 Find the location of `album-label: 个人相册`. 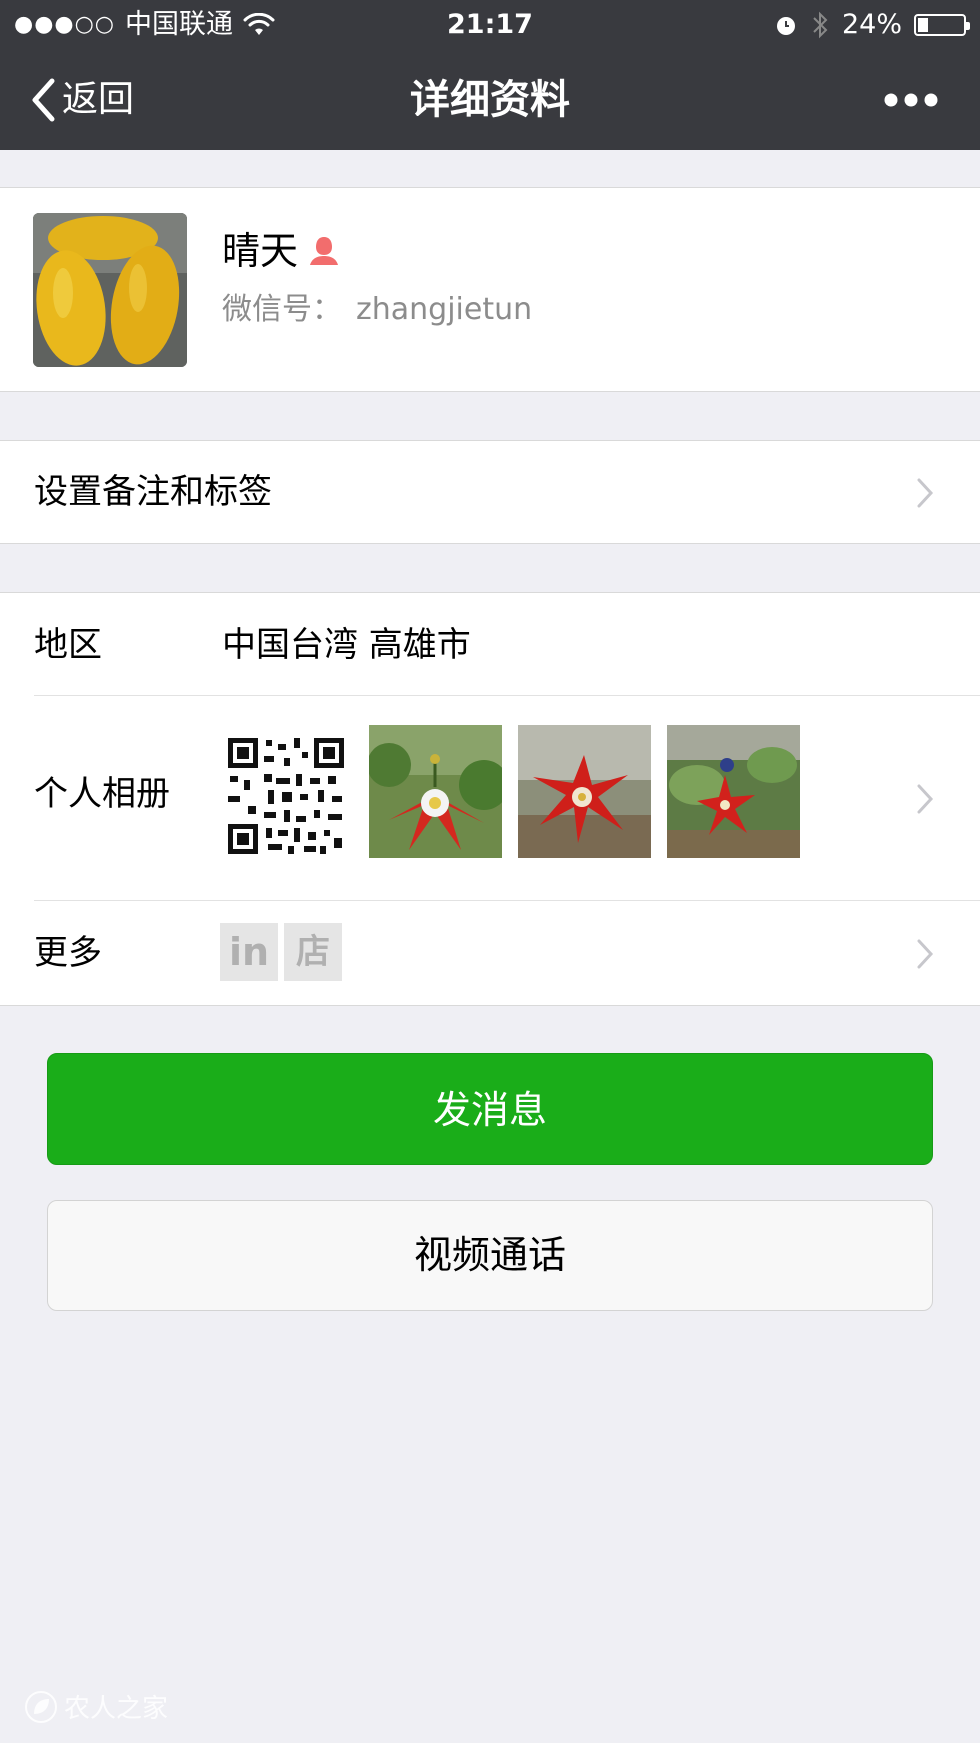

album-label: 个人相册 is located at coordinates (102, 794).